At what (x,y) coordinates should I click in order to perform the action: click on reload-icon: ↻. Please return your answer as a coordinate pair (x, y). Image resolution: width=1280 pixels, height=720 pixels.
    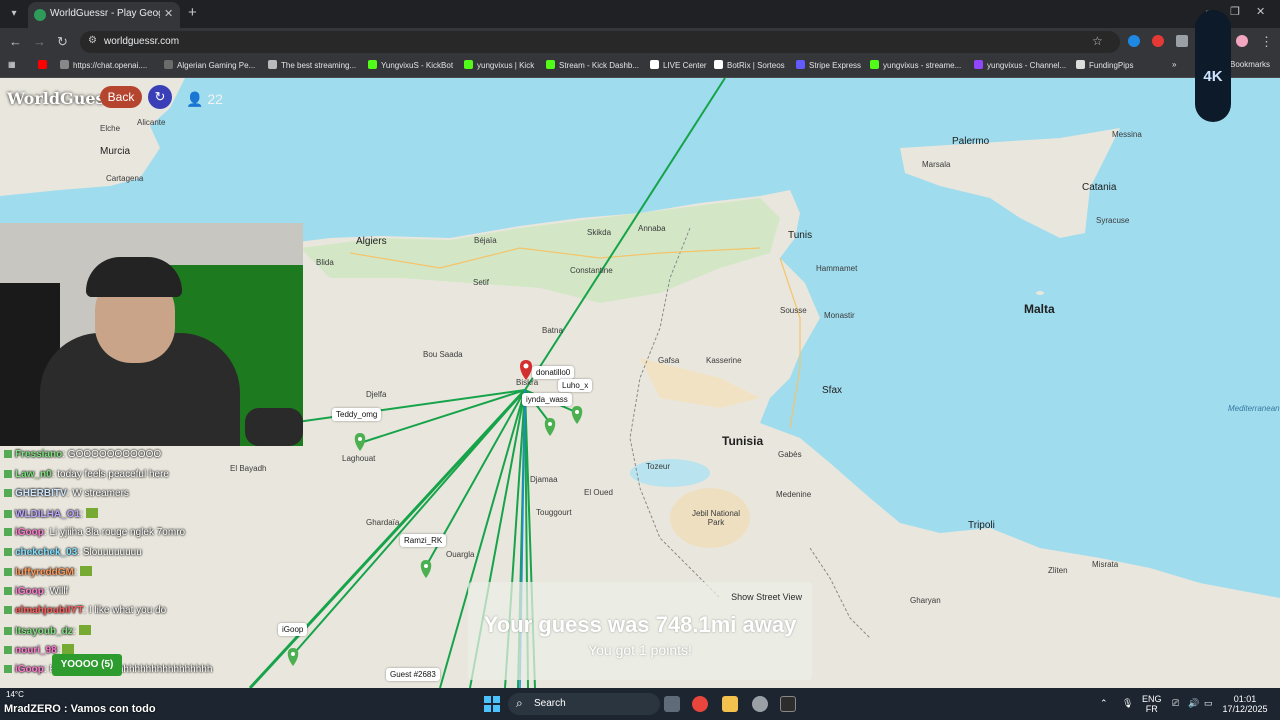
    Looking at the image, I should click on (62, 42).